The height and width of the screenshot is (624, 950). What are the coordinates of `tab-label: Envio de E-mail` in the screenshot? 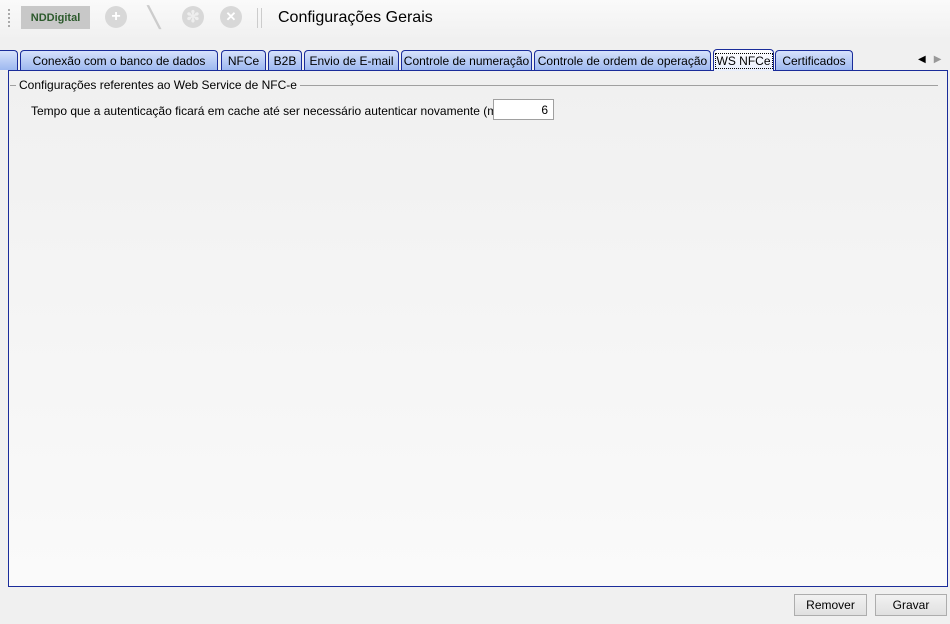 It's located at (351, 60).